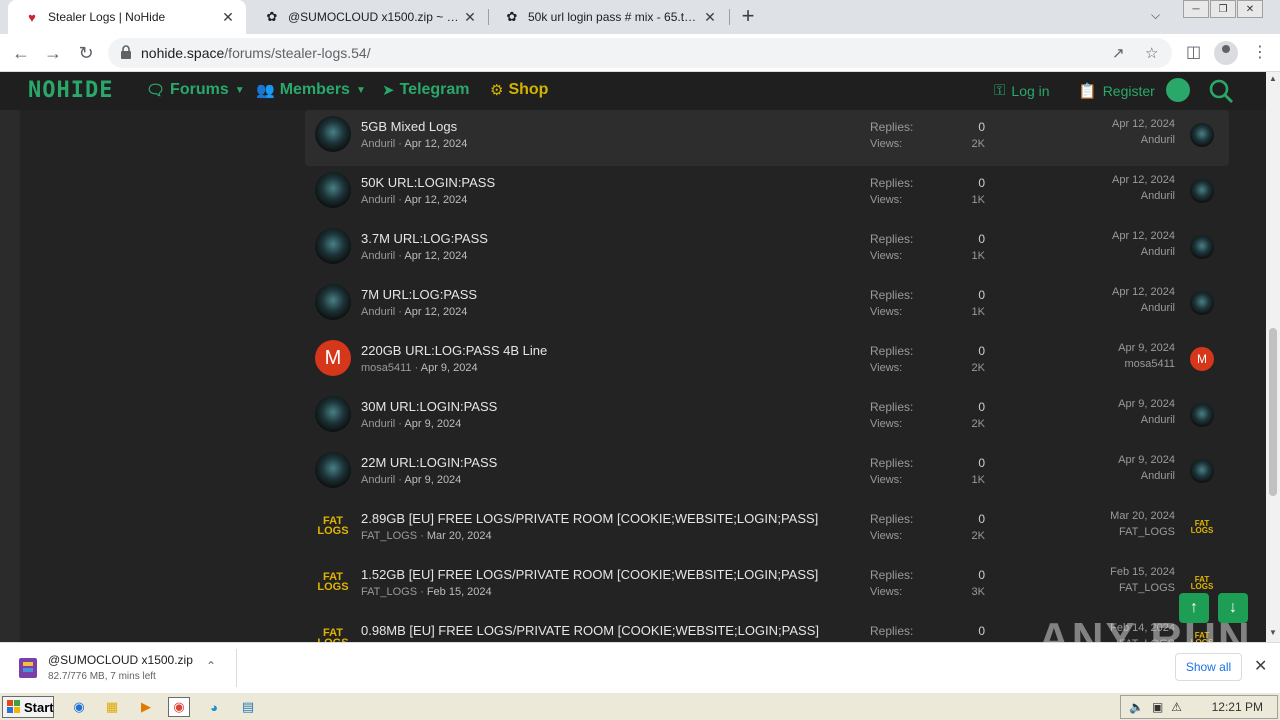 The height and width of the screenshot is (720, 1280). I want to click on minimize-icon: ─, so click(1196, 9).